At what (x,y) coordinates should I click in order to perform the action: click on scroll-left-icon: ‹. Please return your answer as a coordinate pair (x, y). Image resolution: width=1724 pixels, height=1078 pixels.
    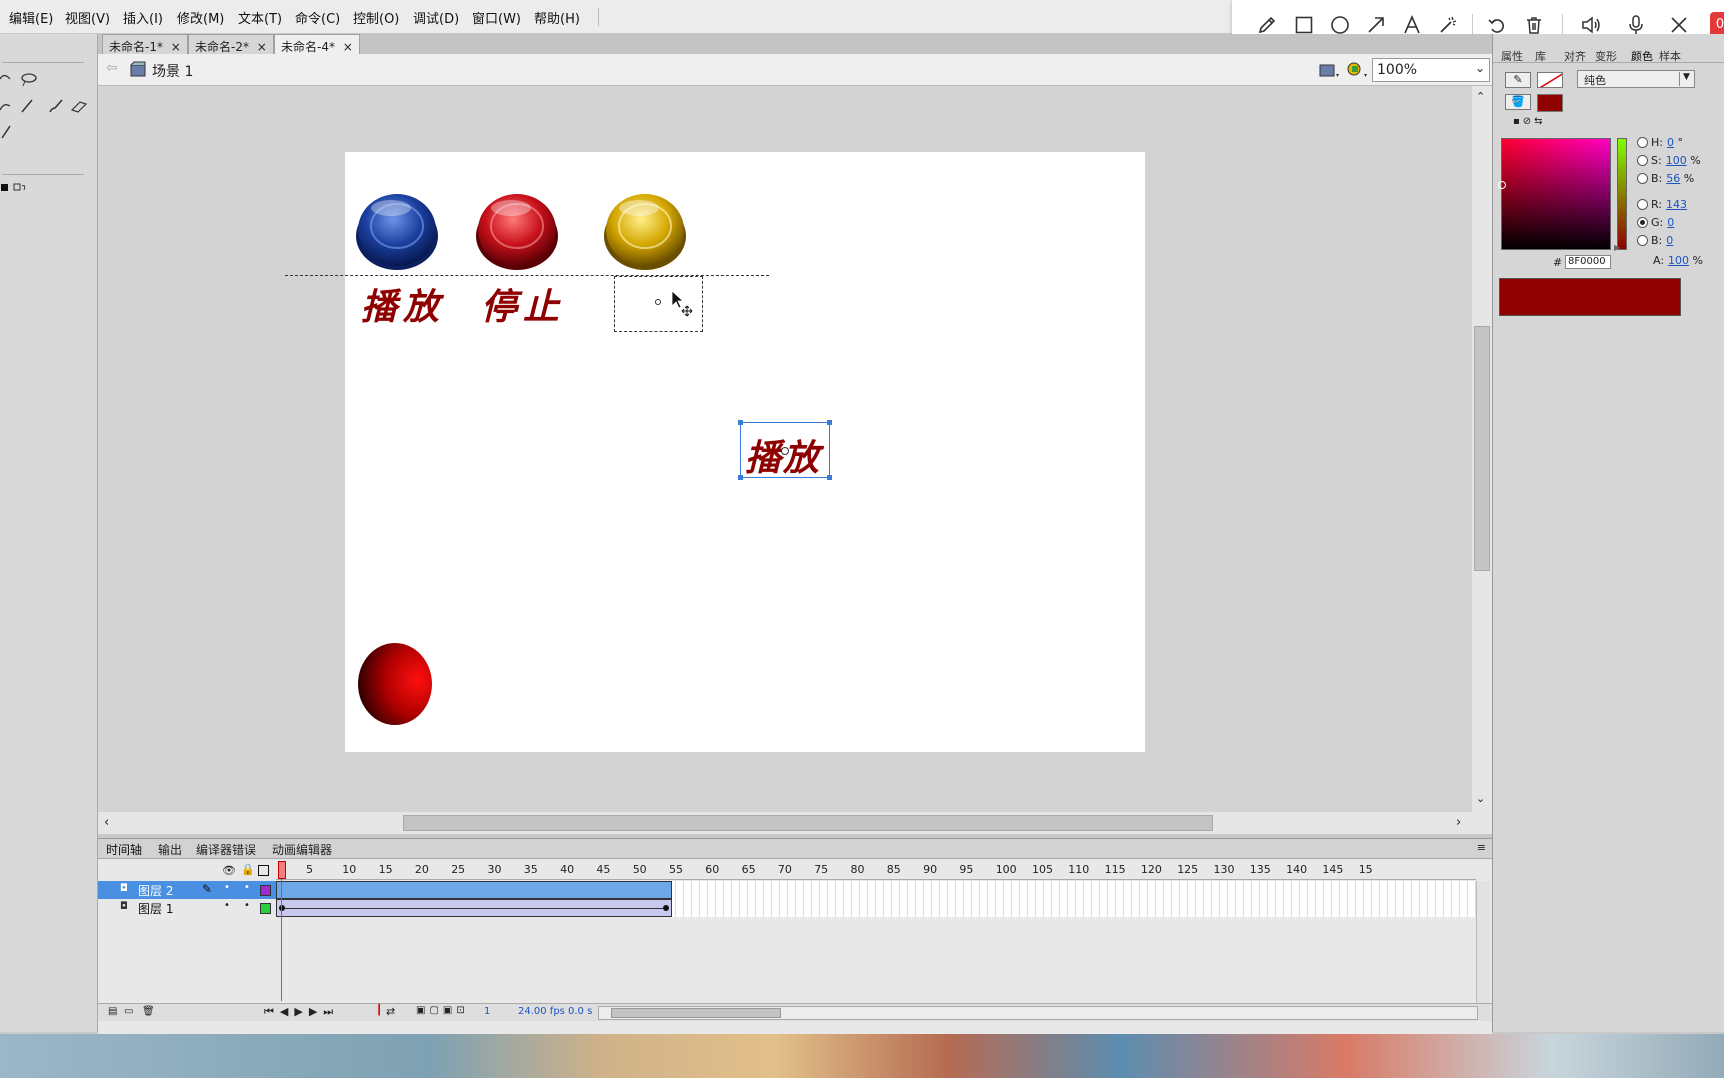
    Looking at the image, I should click on (106, 822).